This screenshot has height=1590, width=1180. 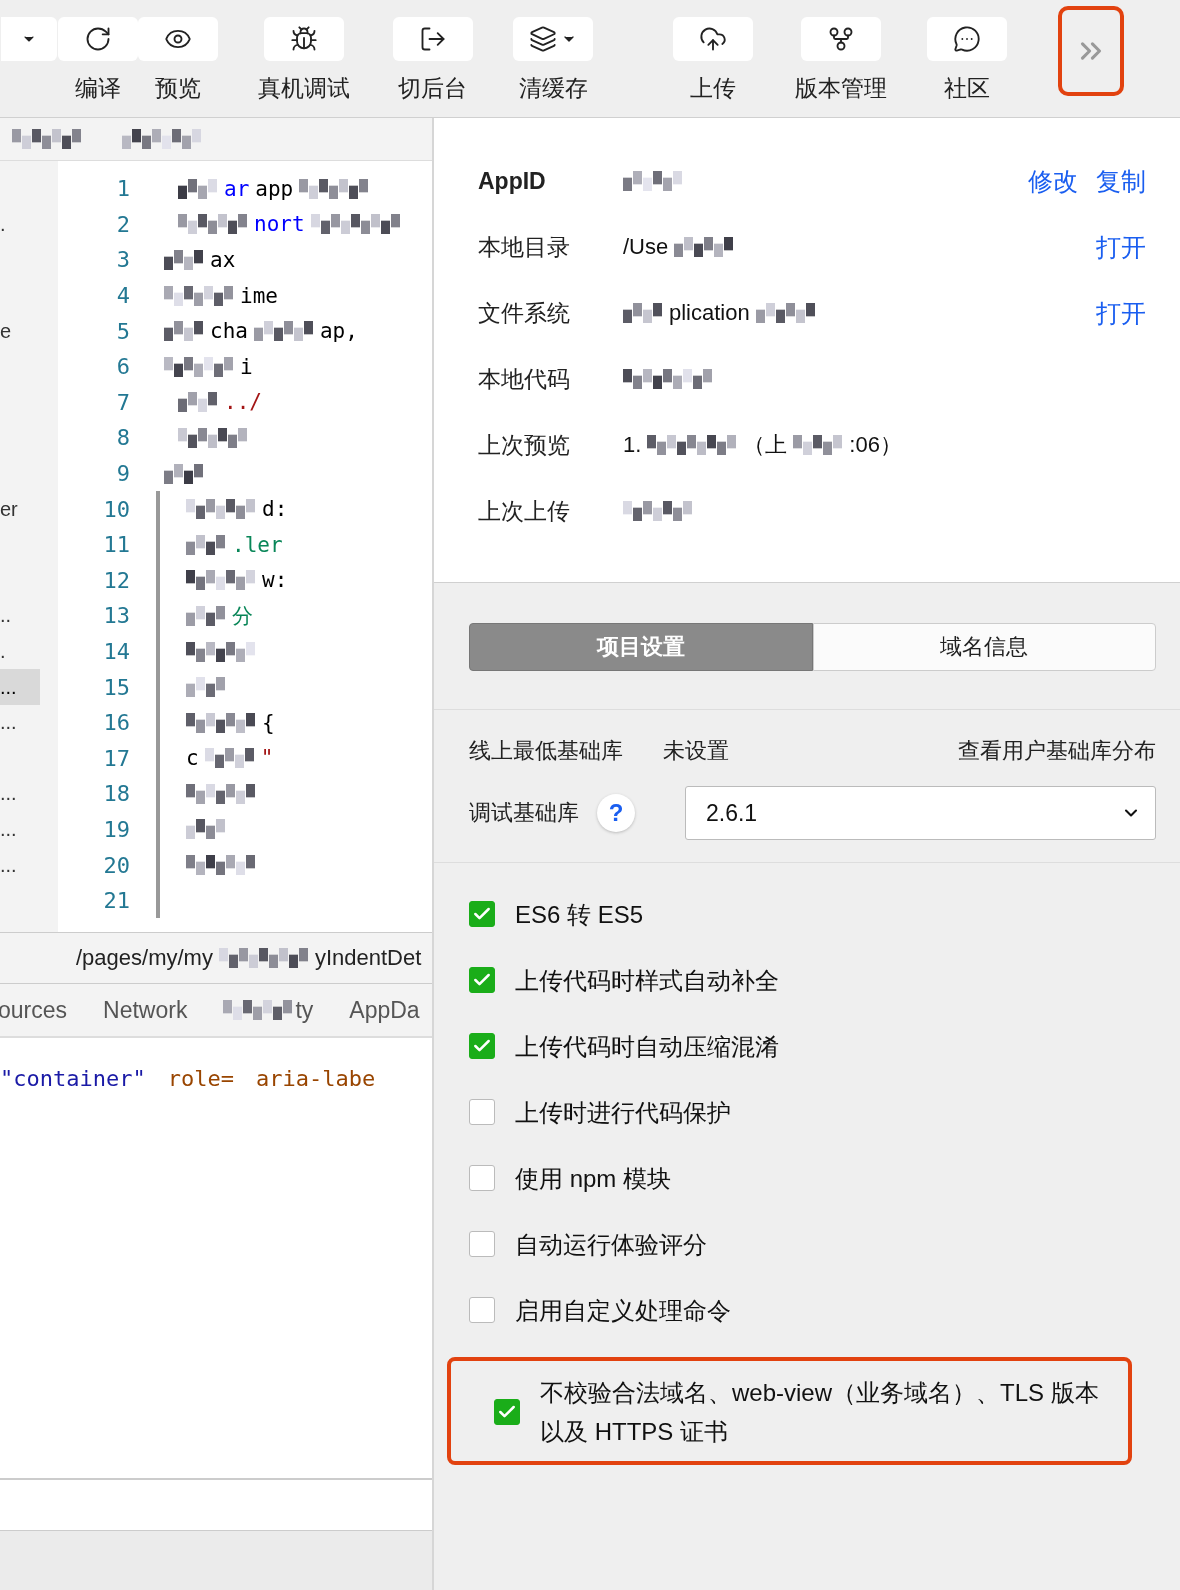 What do you see at coordinates (616, 813) in the screenshot?
I see `help-button: ?` at bounding box center [616, 813].